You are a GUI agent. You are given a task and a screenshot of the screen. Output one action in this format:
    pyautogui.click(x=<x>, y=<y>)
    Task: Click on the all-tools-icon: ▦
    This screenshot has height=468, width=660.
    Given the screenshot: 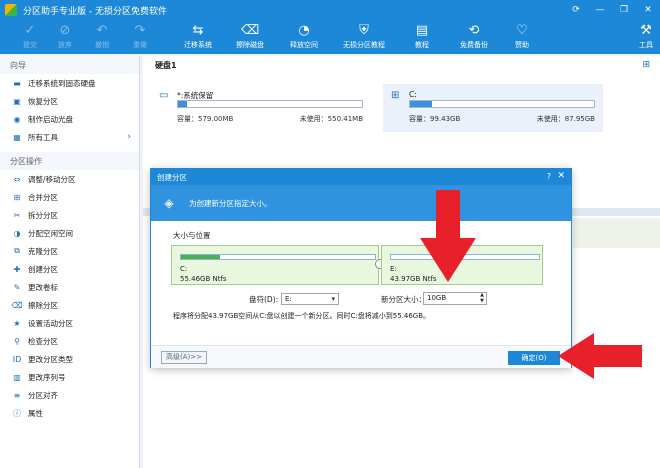 What is the action you would take?
    pyautogui.click(x=17, y=137)
    